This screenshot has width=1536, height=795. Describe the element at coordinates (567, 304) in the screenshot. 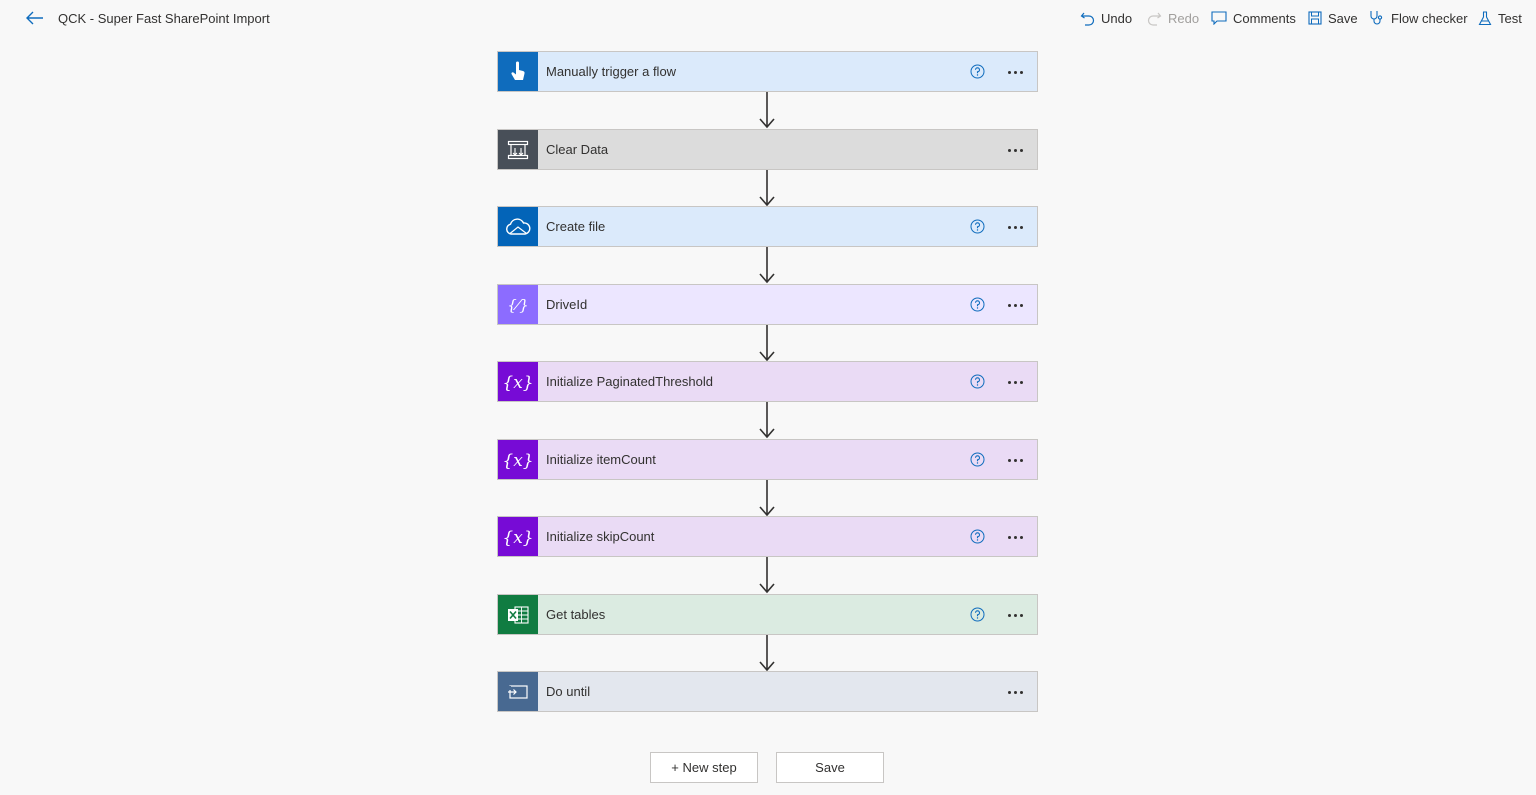

I see `flow-step-title: DriveId` at that location.